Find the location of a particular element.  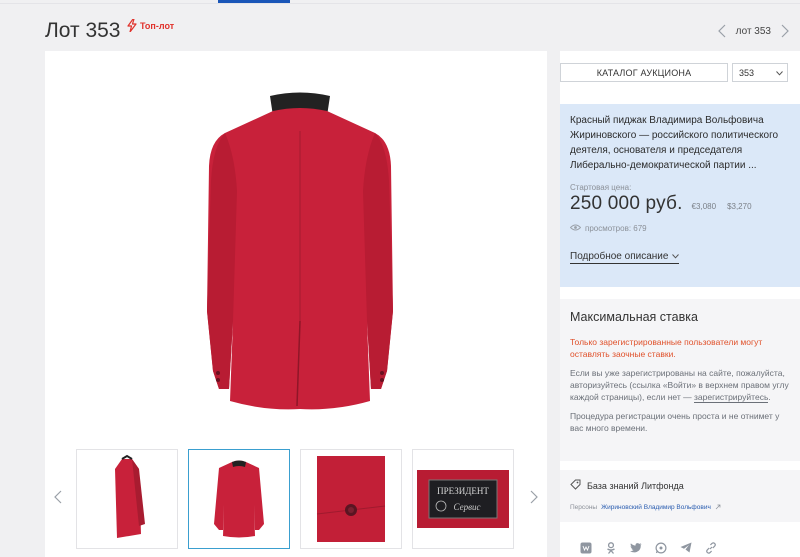

person-link: Жириновский Владимир Вольфович is located at coordinates (656, 508).